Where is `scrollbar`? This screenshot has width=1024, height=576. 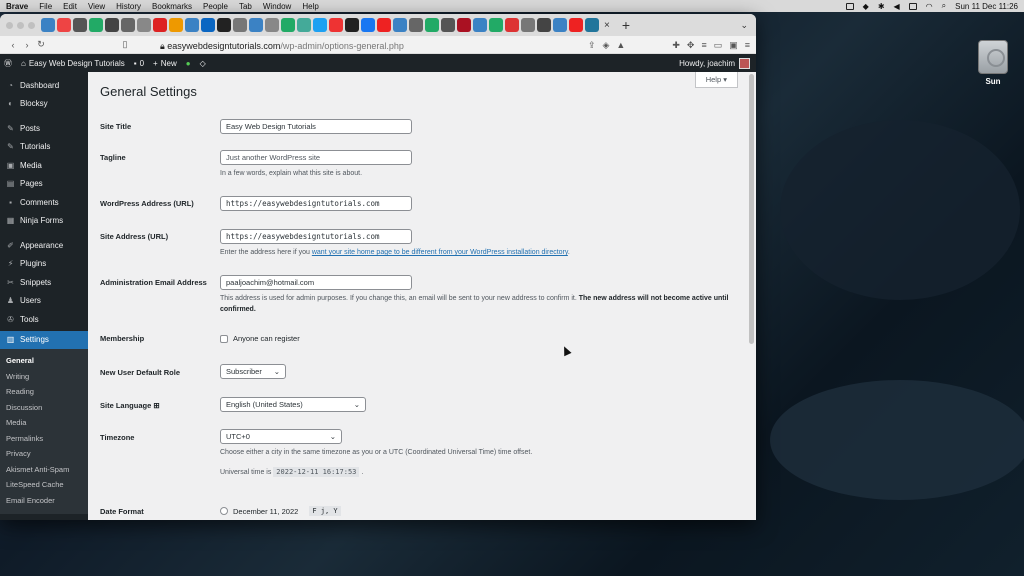 scrollbar is located at coordinates (751, 209).